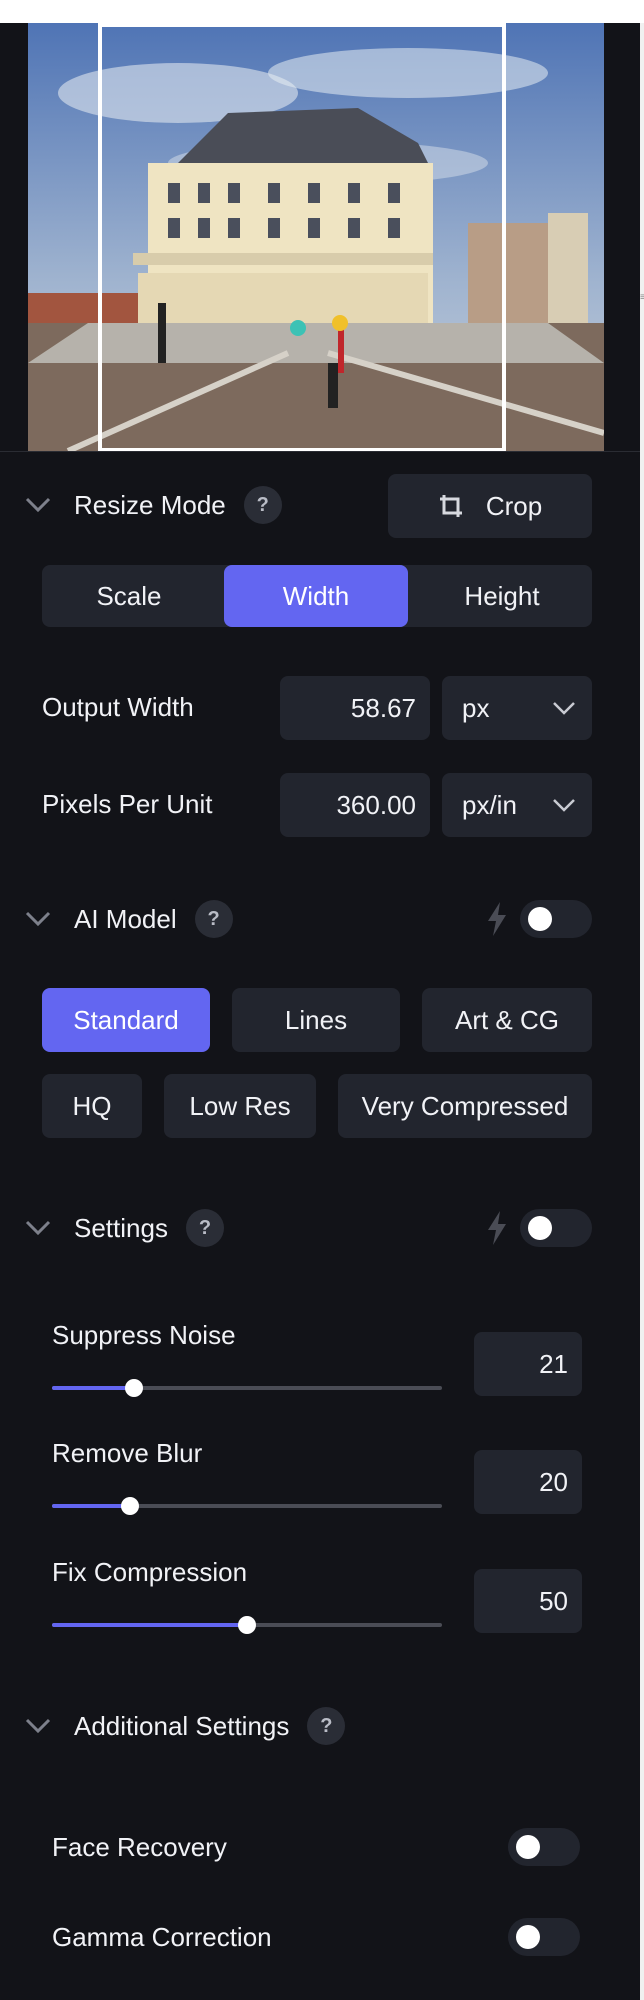 This screenshot has height=2000, width=644. Describe the element at coordinates (476, 707) in the screenshot. I see `unit-label: px` at that location.